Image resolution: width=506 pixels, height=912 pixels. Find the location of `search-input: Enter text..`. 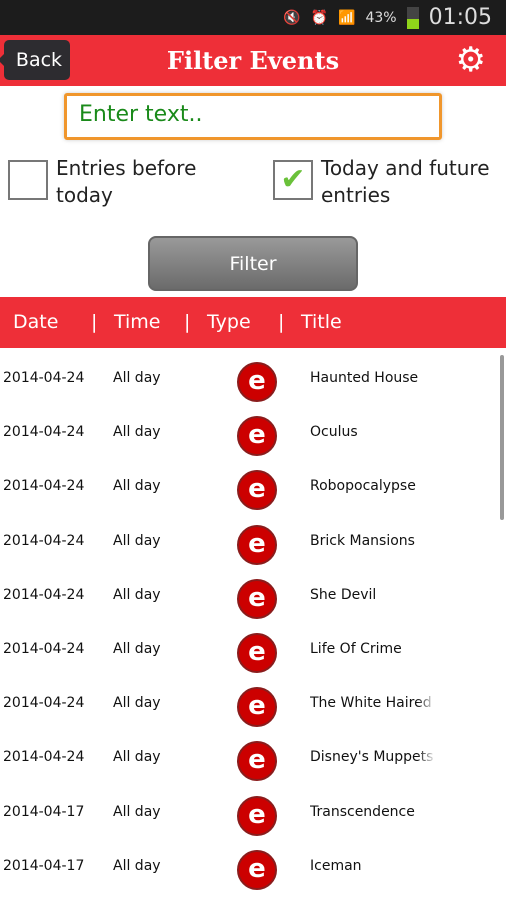

search-input: Enter text.. is located at coordinates (253, 116).